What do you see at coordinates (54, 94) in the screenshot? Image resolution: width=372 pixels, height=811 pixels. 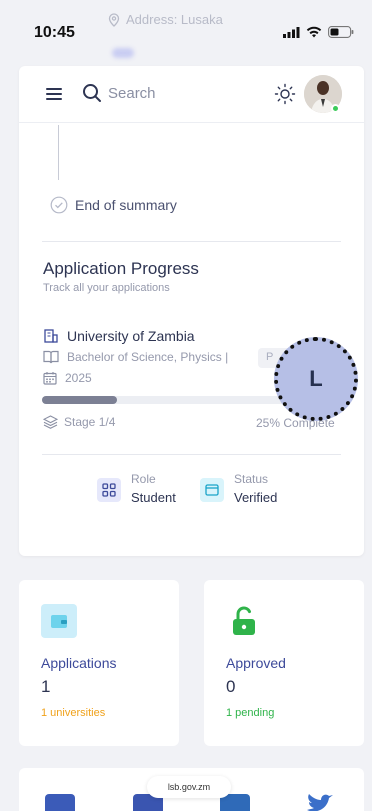 I see `hamburger-menu-icon` at bounding box center [54, 94].